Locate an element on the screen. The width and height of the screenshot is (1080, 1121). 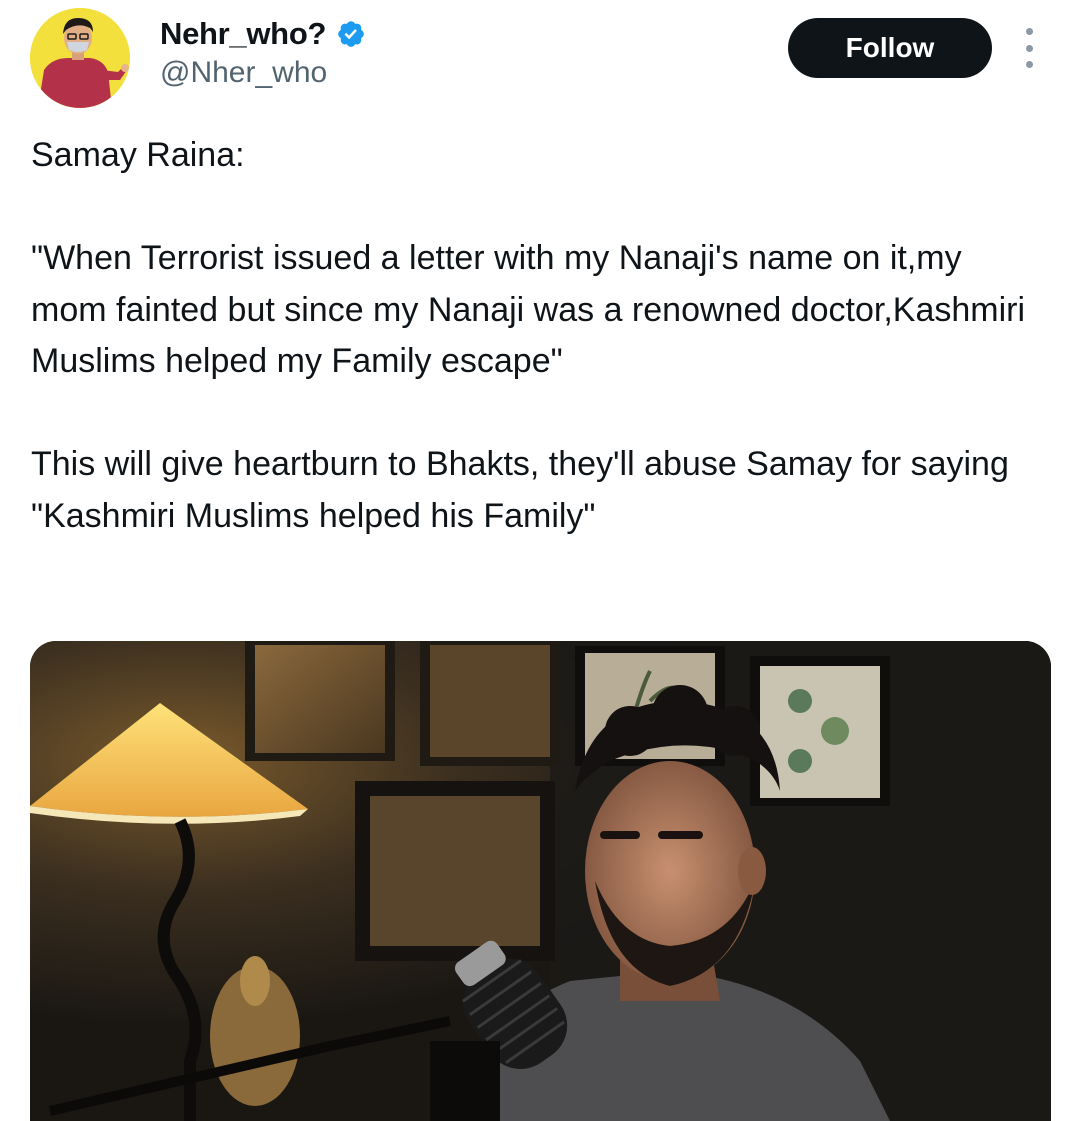
follow-button: Follow is located at coordinates (890, 48).